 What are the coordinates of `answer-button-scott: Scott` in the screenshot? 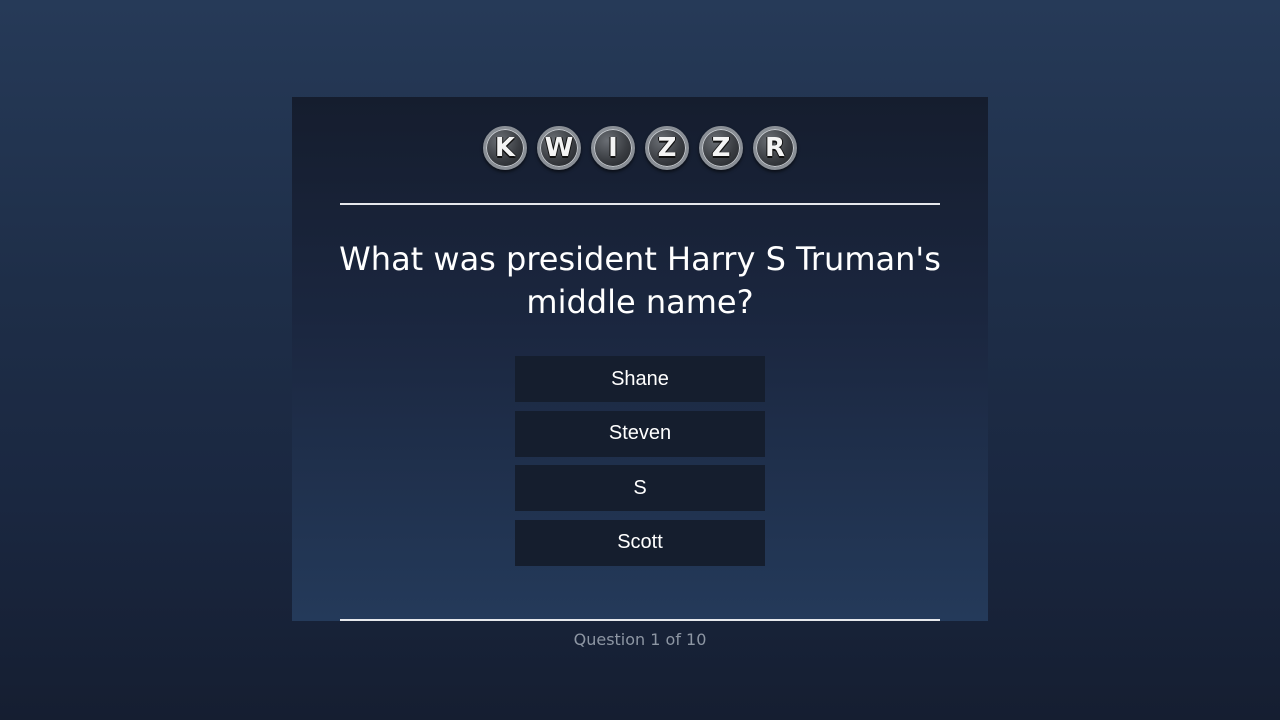 It's located at (640, 542).